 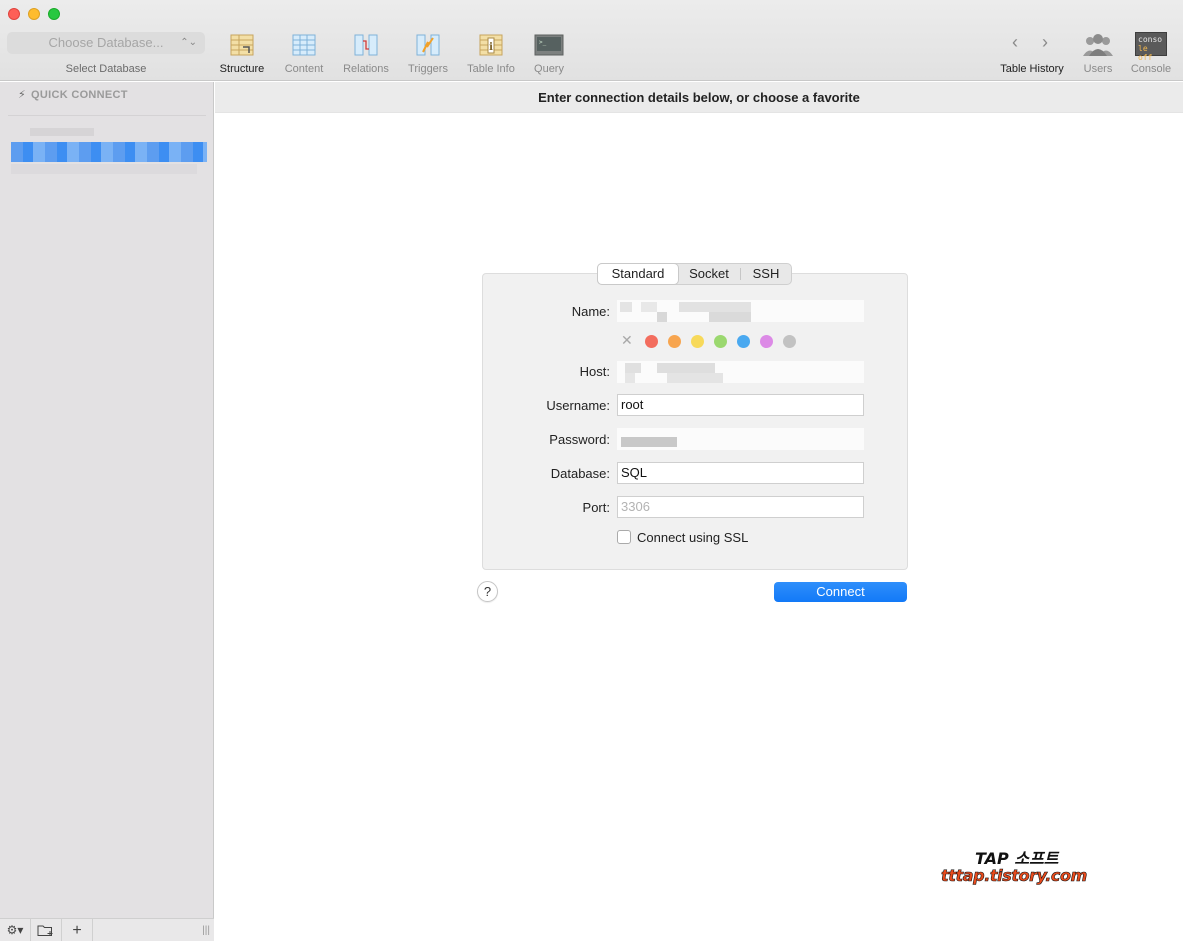 I want to click on new-folder-button, so click(x=46, y=930).